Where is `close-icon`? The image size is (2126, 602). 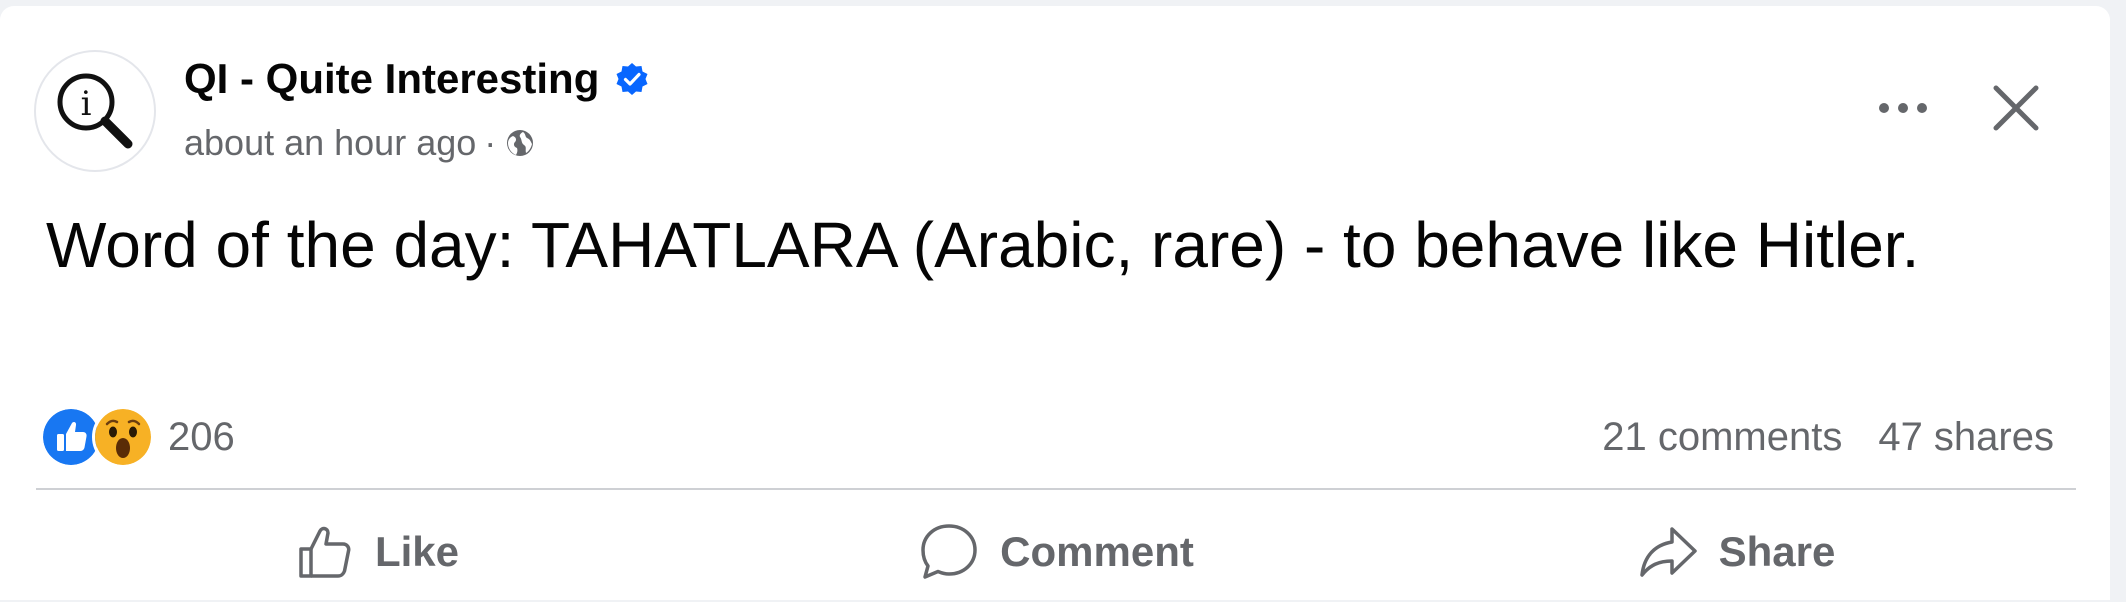 close-icon is located at coordinates (2016, 108).